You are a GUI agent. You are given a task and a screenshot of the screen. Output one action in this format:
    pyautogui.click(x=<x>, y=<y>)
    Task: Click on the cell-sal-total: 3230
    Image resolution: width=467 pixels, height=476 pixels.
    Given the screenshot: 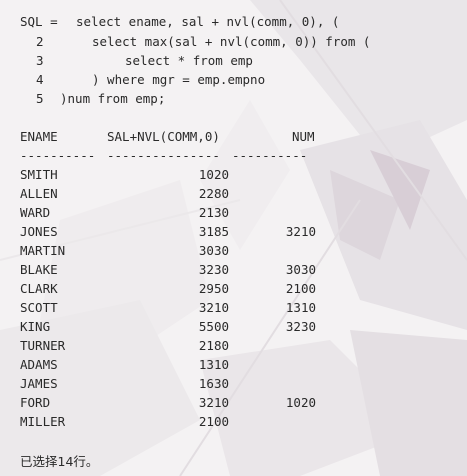 What is the action you would take?
    pyautogui.click(x=213, y=269)
    